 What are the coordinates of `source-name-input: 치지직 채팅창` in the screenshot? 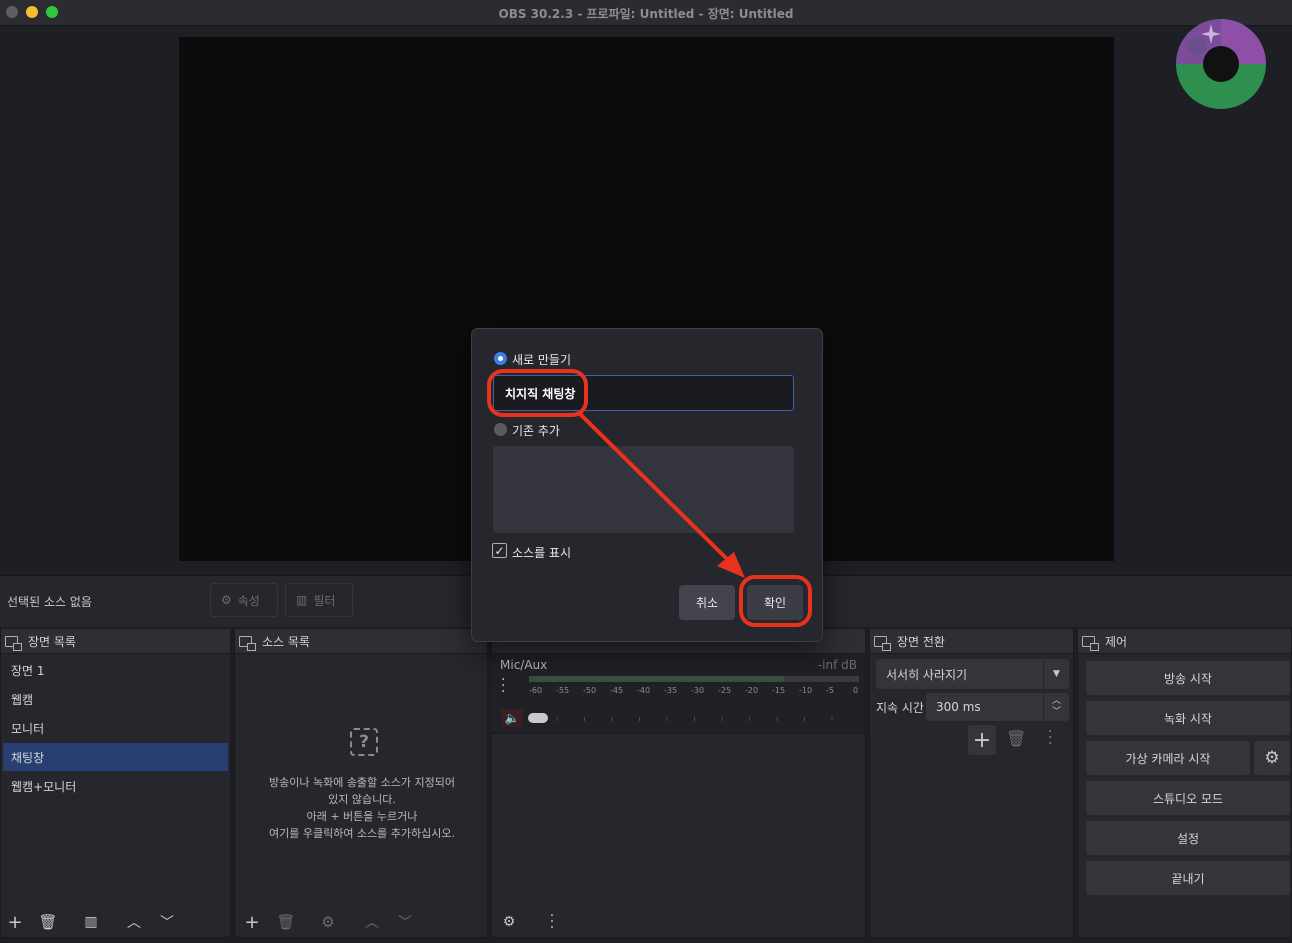 It's located at (643, 393).